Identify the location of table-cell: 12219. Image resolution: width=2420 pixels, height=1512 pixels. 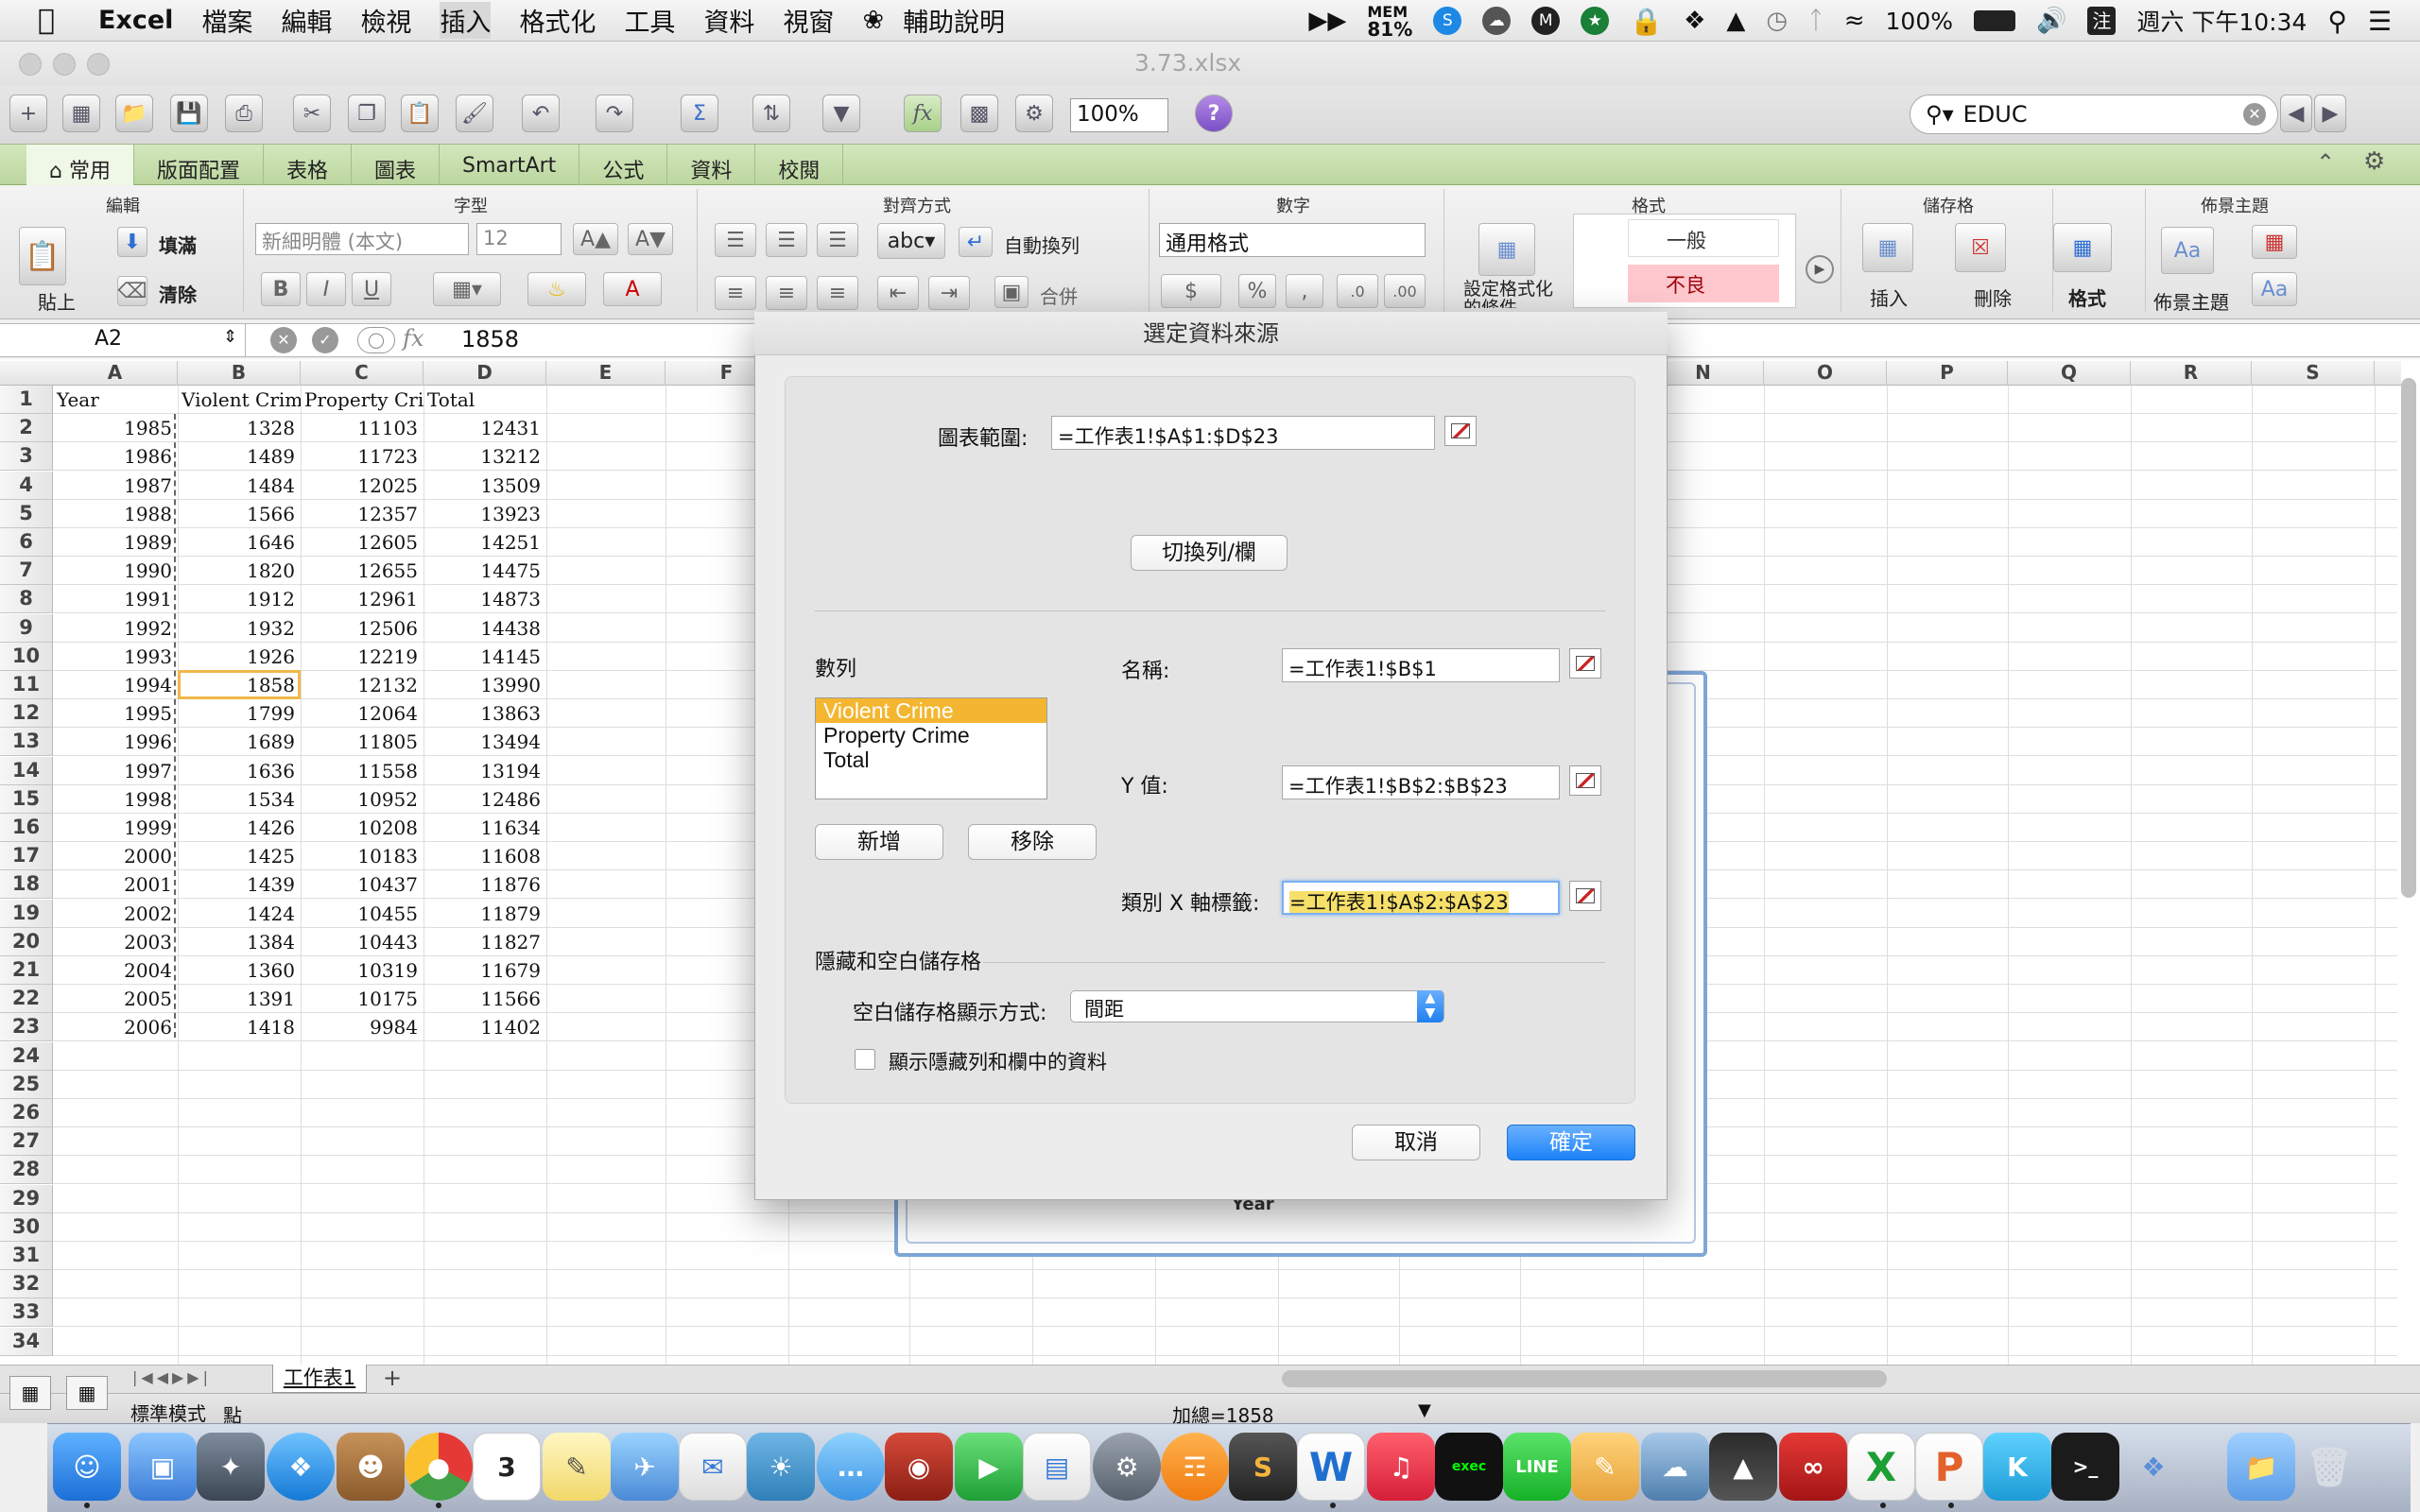
(362, 657).